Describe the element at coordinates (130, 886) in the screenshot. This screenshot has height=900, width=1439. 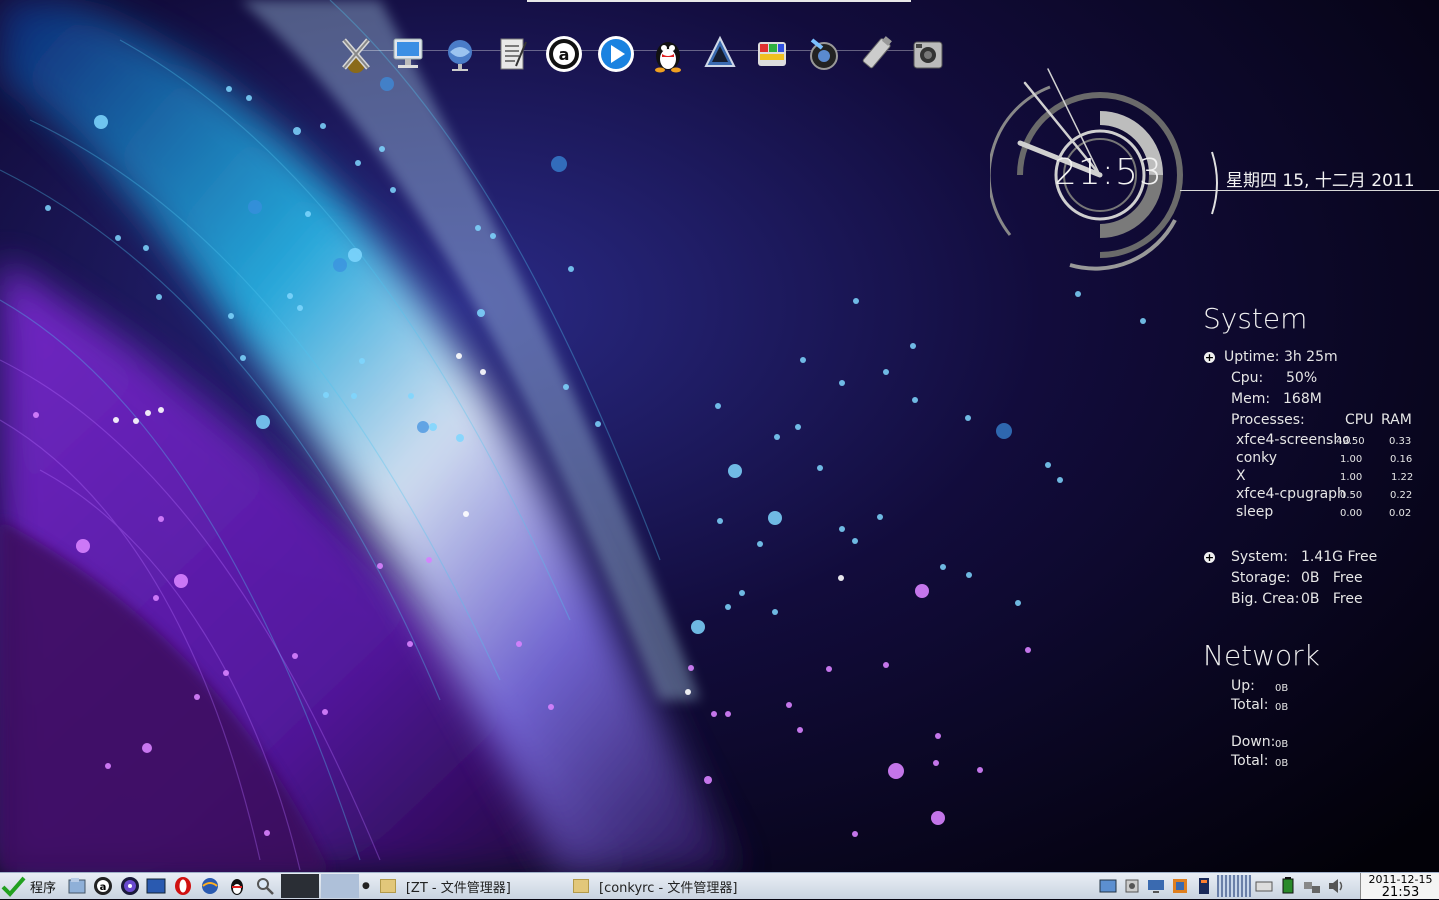
I see `media-launcher-icon` at that location.